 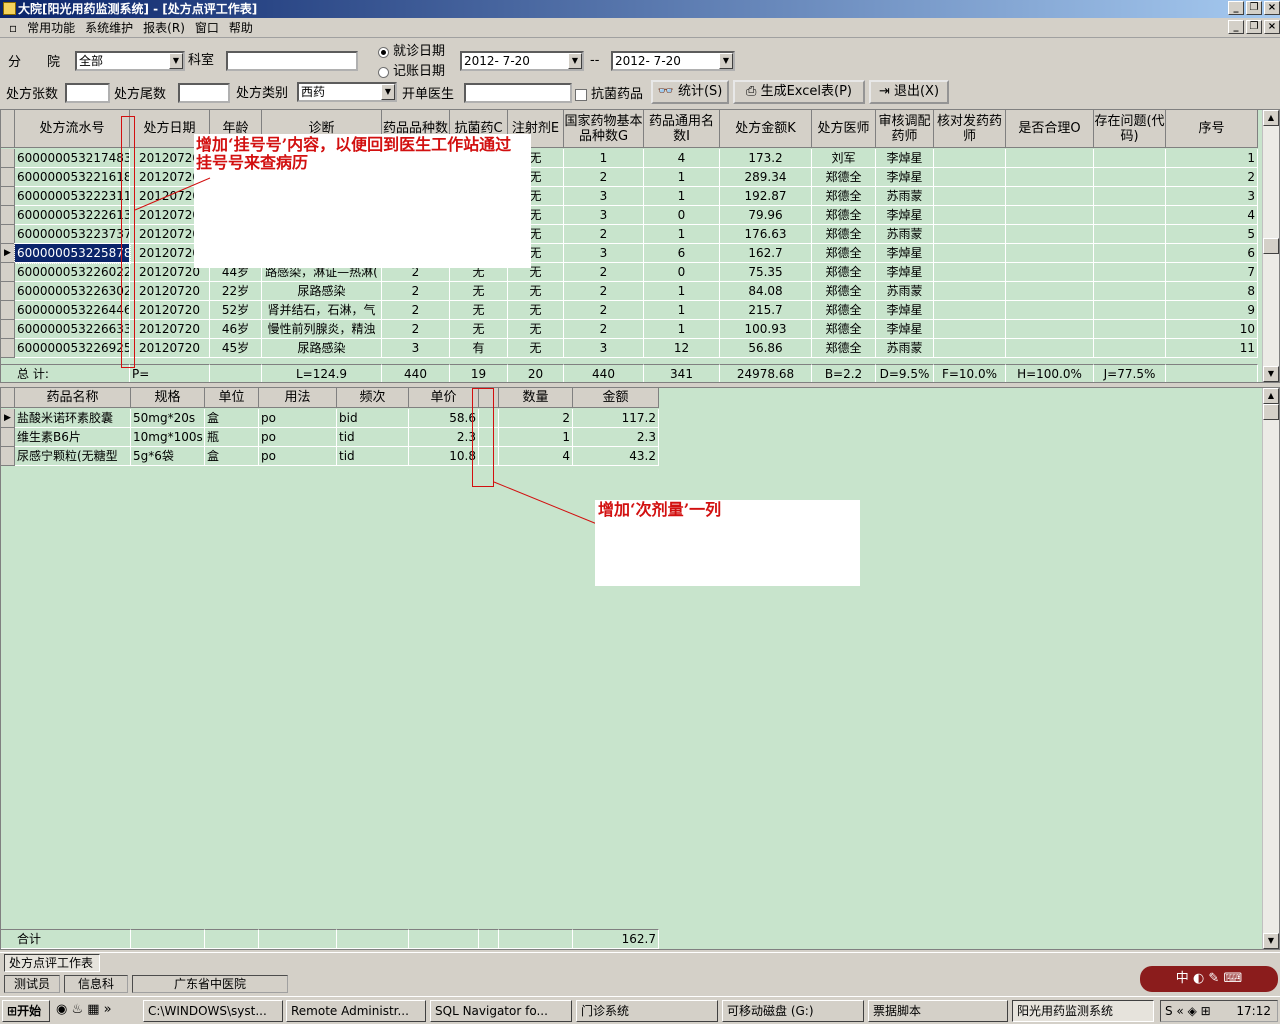 I want to click on task-sunshine-system: 阳光用药监测系统, so click(x=1083, y=1011).